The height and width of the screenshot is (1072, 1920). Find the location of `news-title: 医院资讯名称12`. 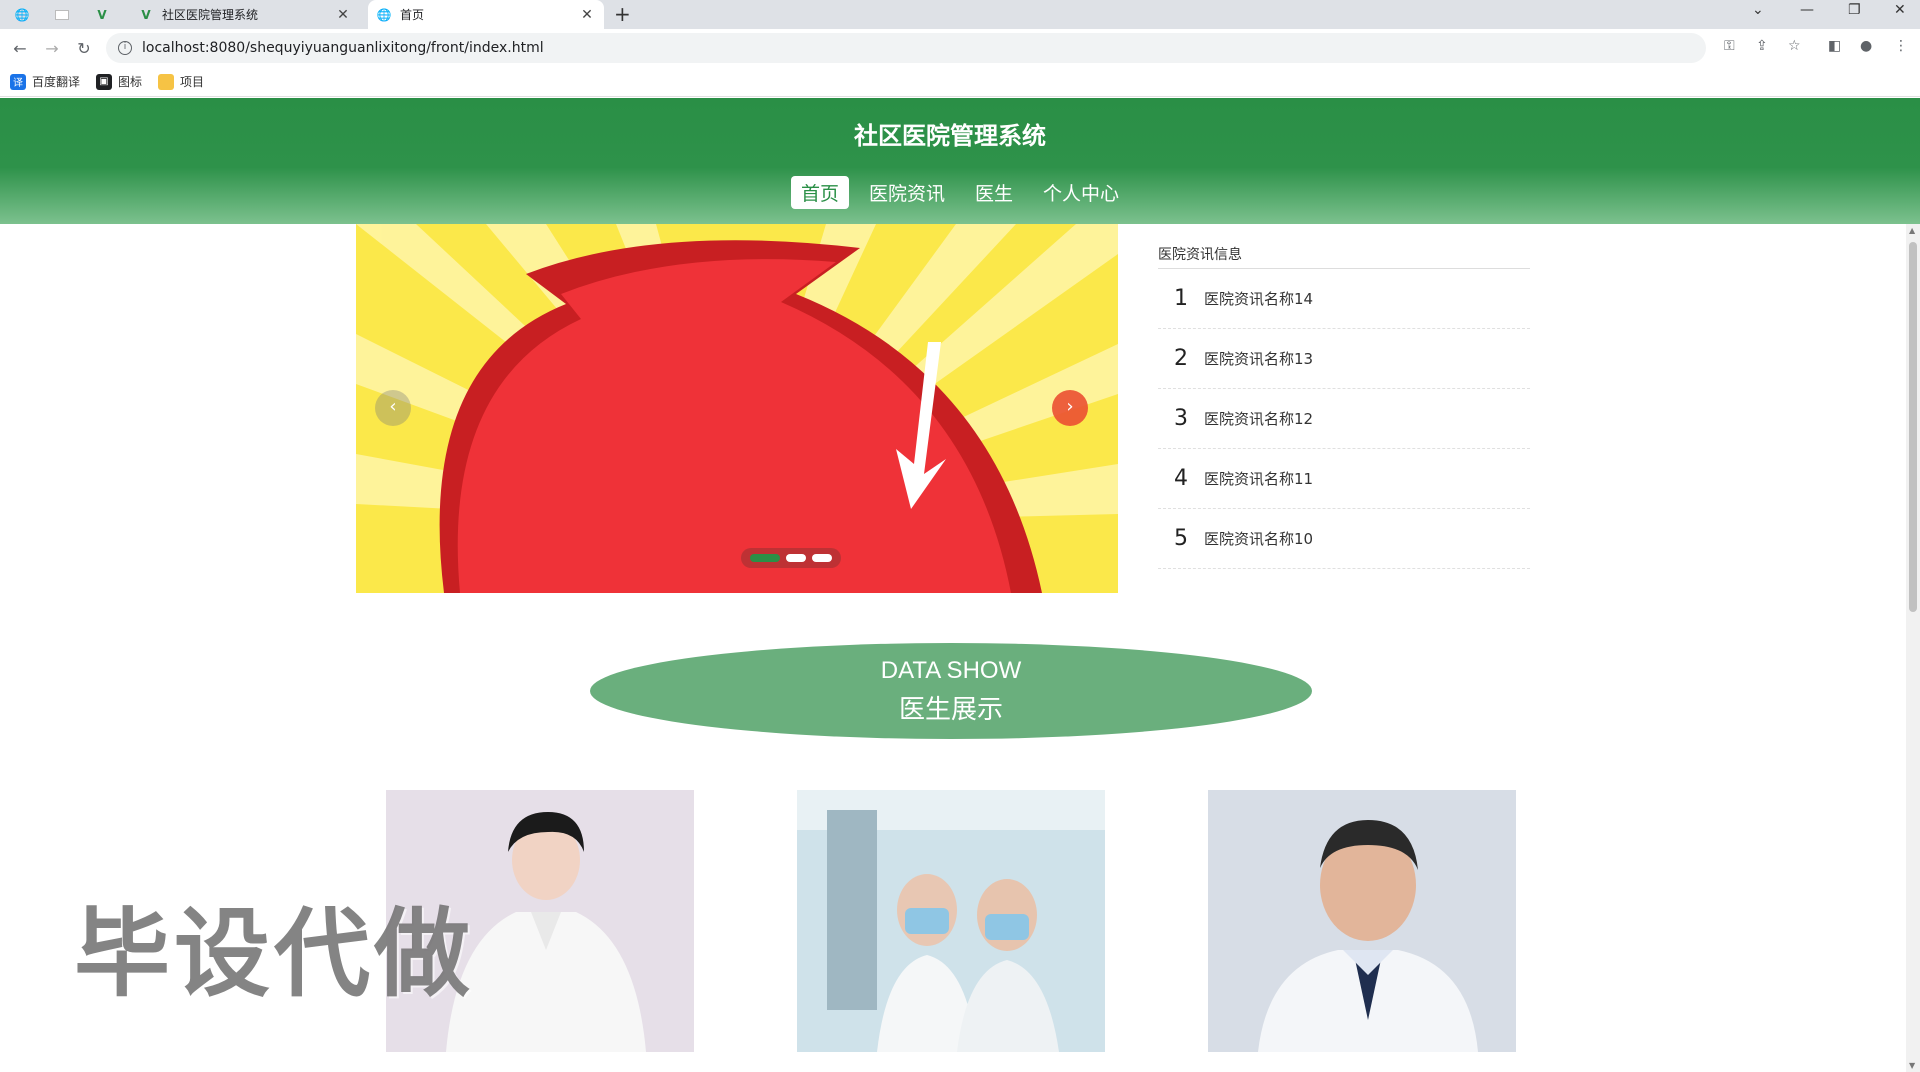

news-title: 医院资讯名称12 is located at coordinates (1258, 418).